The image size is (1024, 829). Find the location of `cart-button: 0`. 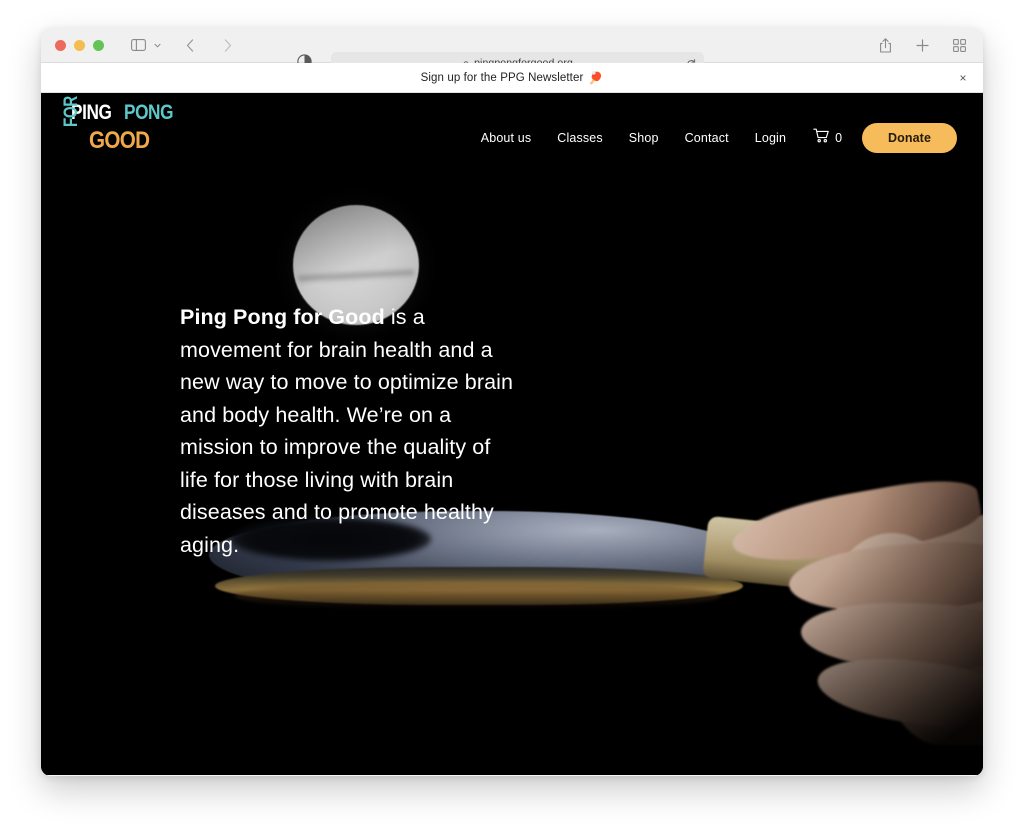

cart-button: 0 is located at coordinates (827, 138).